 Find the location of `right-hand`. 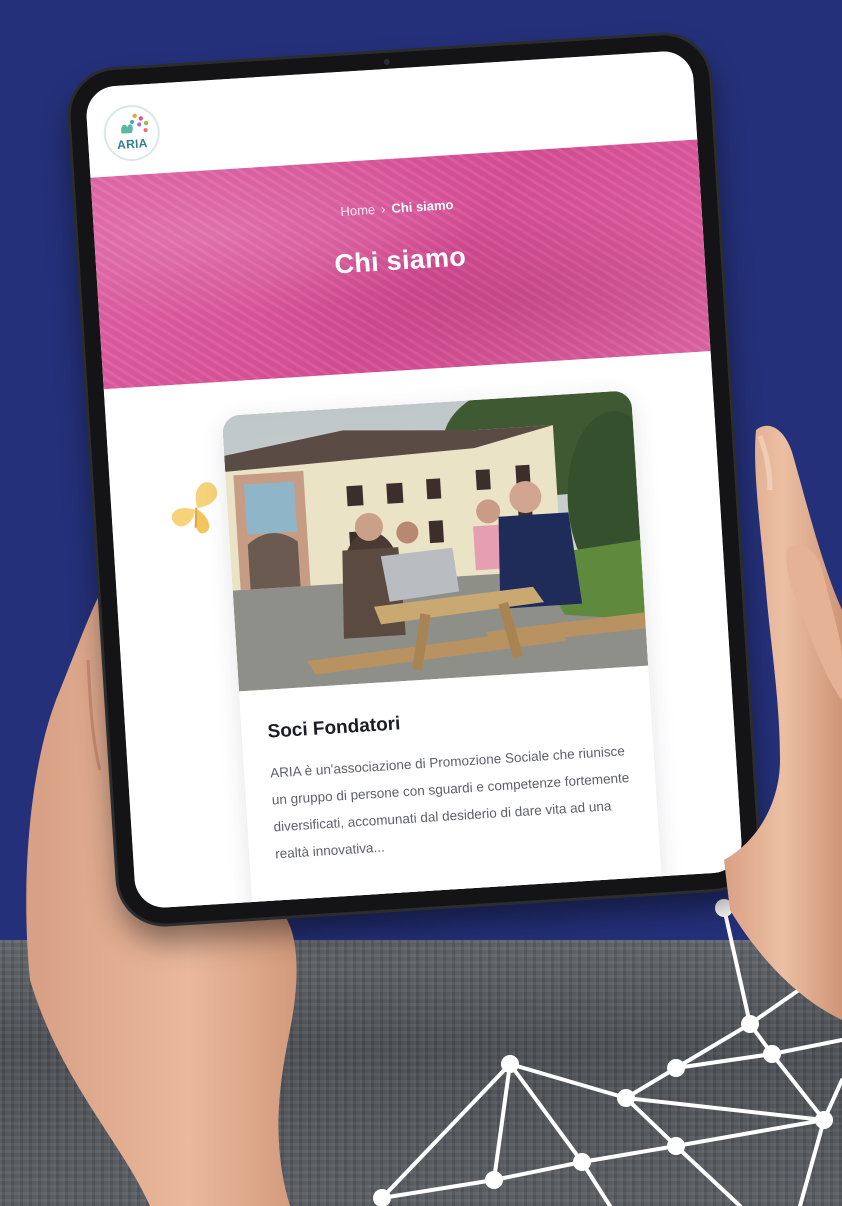

right-hand is located at coordinates (783, 722).